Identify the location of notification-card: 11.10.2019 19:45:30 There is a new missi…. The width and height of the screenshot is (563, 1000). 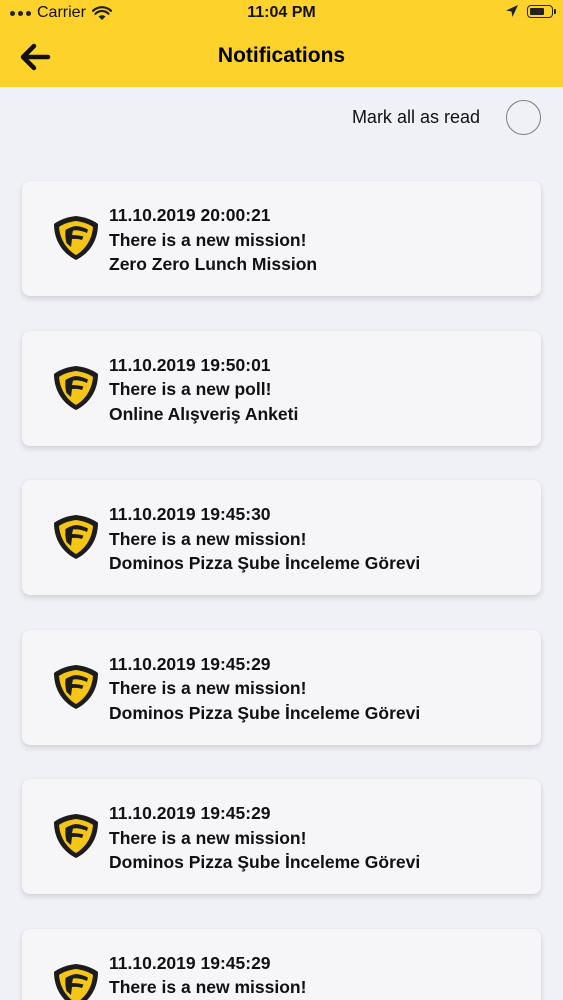
(281, 537).